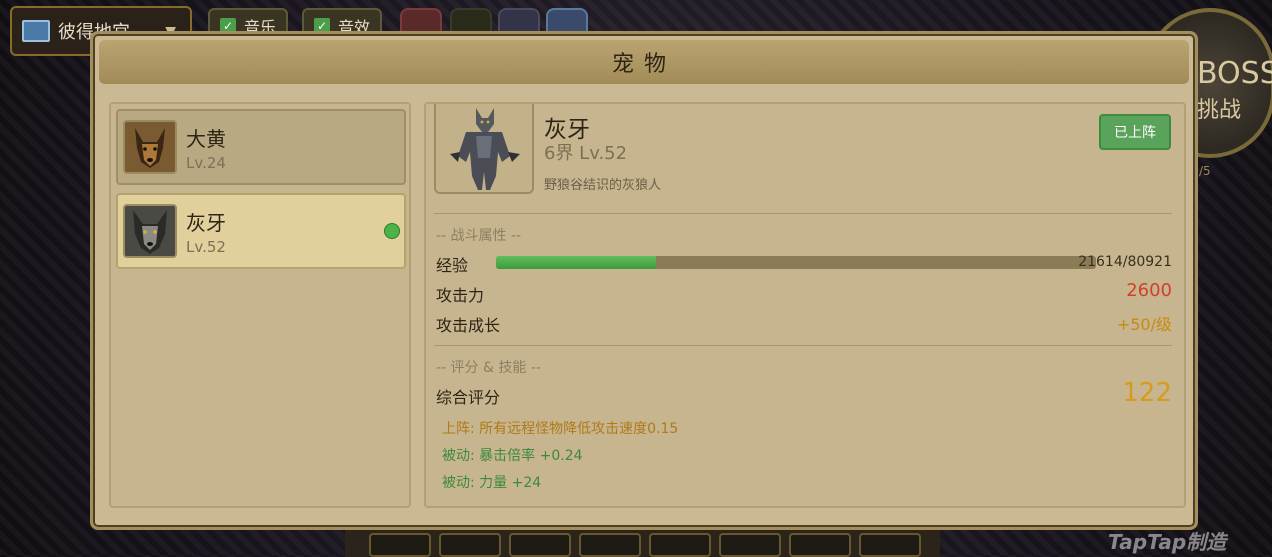 The height and width of the screenshot is (557, 1272). I want to click on boss-button-title: BOSS, so click(1234, 73).